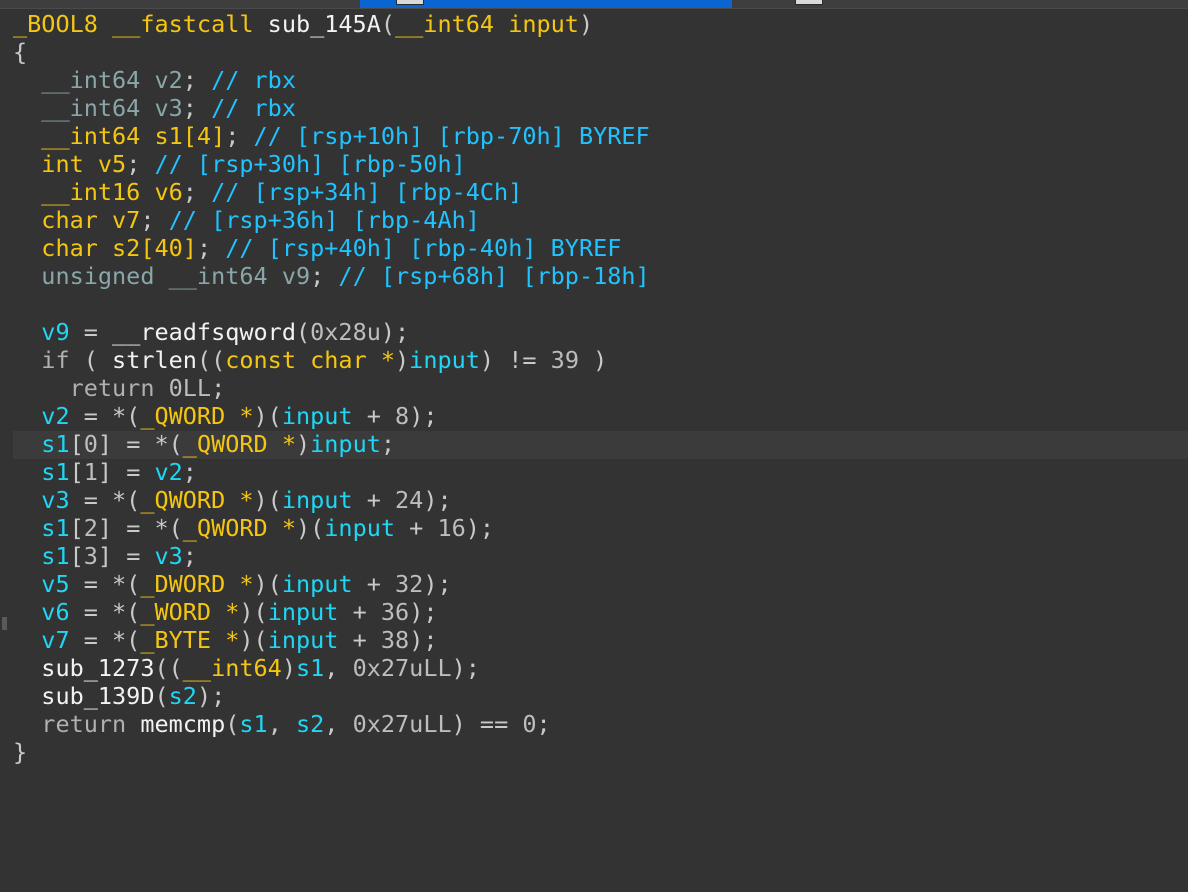  I want to click on code-token: // [rsp+68h] [rbp-18h], so click(494, 276).